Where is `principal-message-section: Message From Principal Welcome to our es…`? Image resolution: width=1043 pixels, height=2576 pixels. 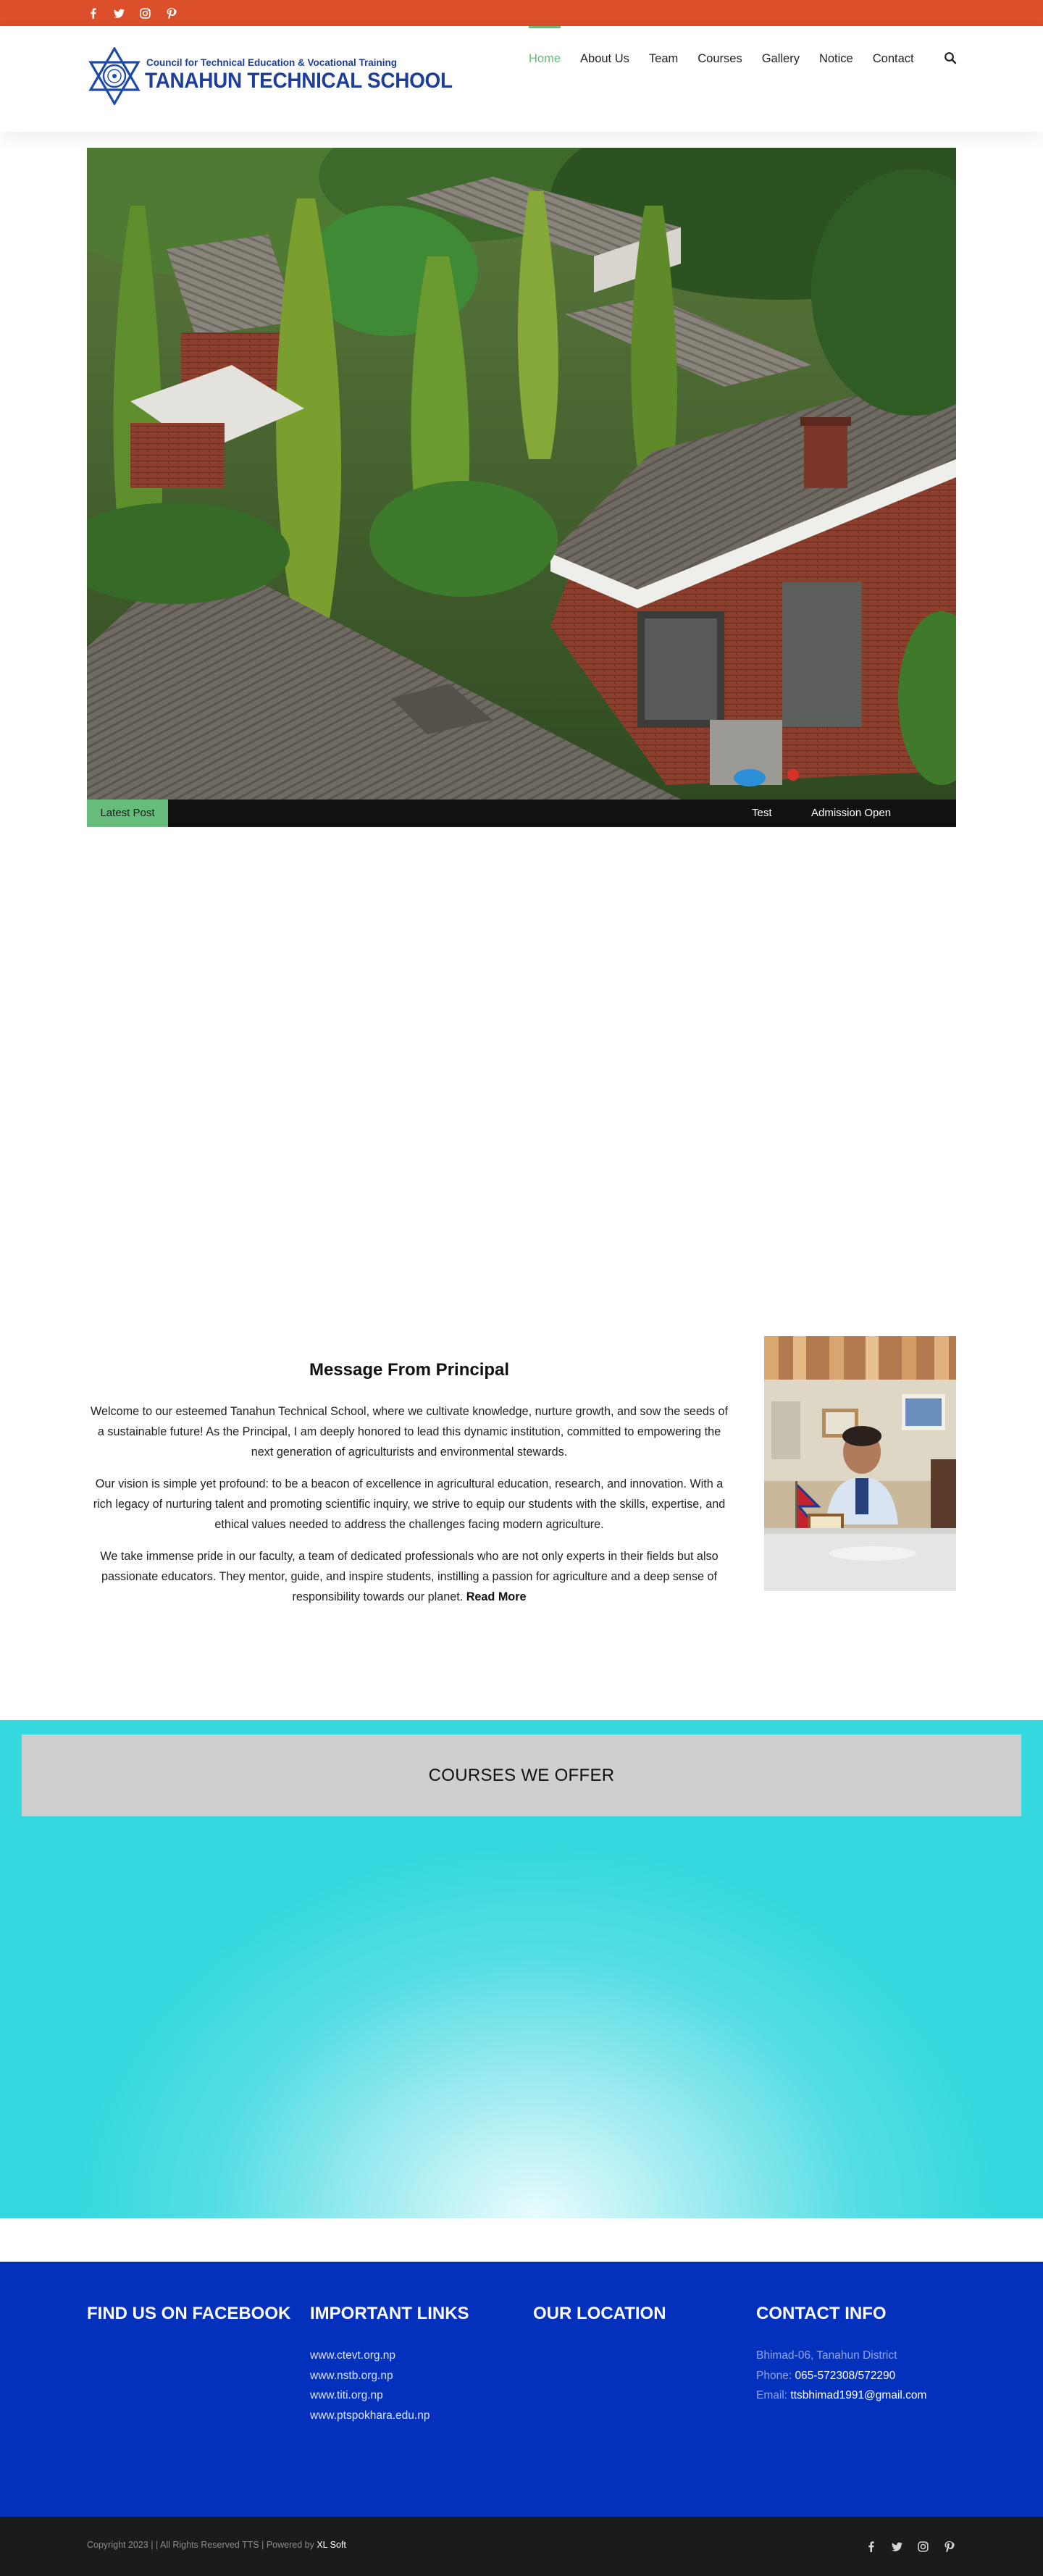
principal-message-section: Message From Principal Welcome to our es… is located at coordinates (521, 1477).